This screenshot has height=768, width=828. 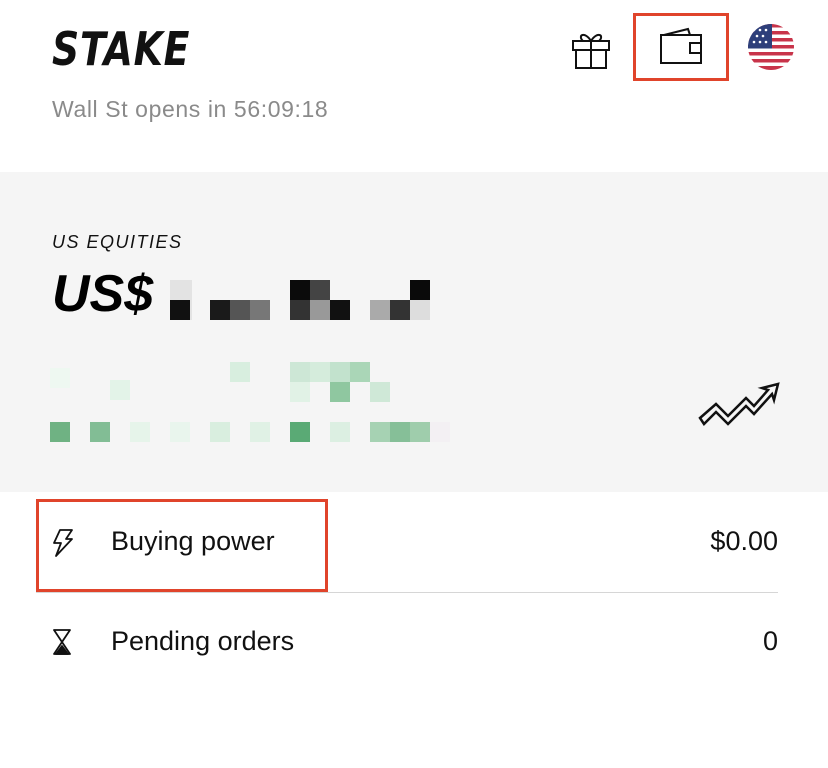 What do you see at coordinates (203, 641) in the screenshot?
I see `pending-orders-label: Pending orders` at bounding box center [203, 641].